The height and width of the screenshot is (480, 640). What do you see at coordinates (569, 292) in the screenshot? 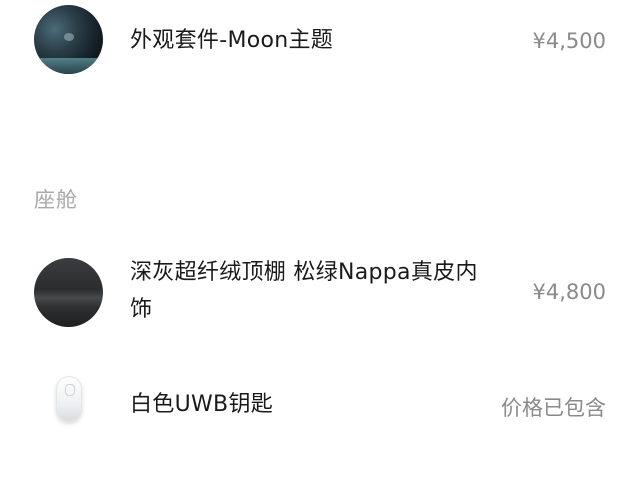
I see `interior-price: ¥4,800` at bounding box center [569, 292].